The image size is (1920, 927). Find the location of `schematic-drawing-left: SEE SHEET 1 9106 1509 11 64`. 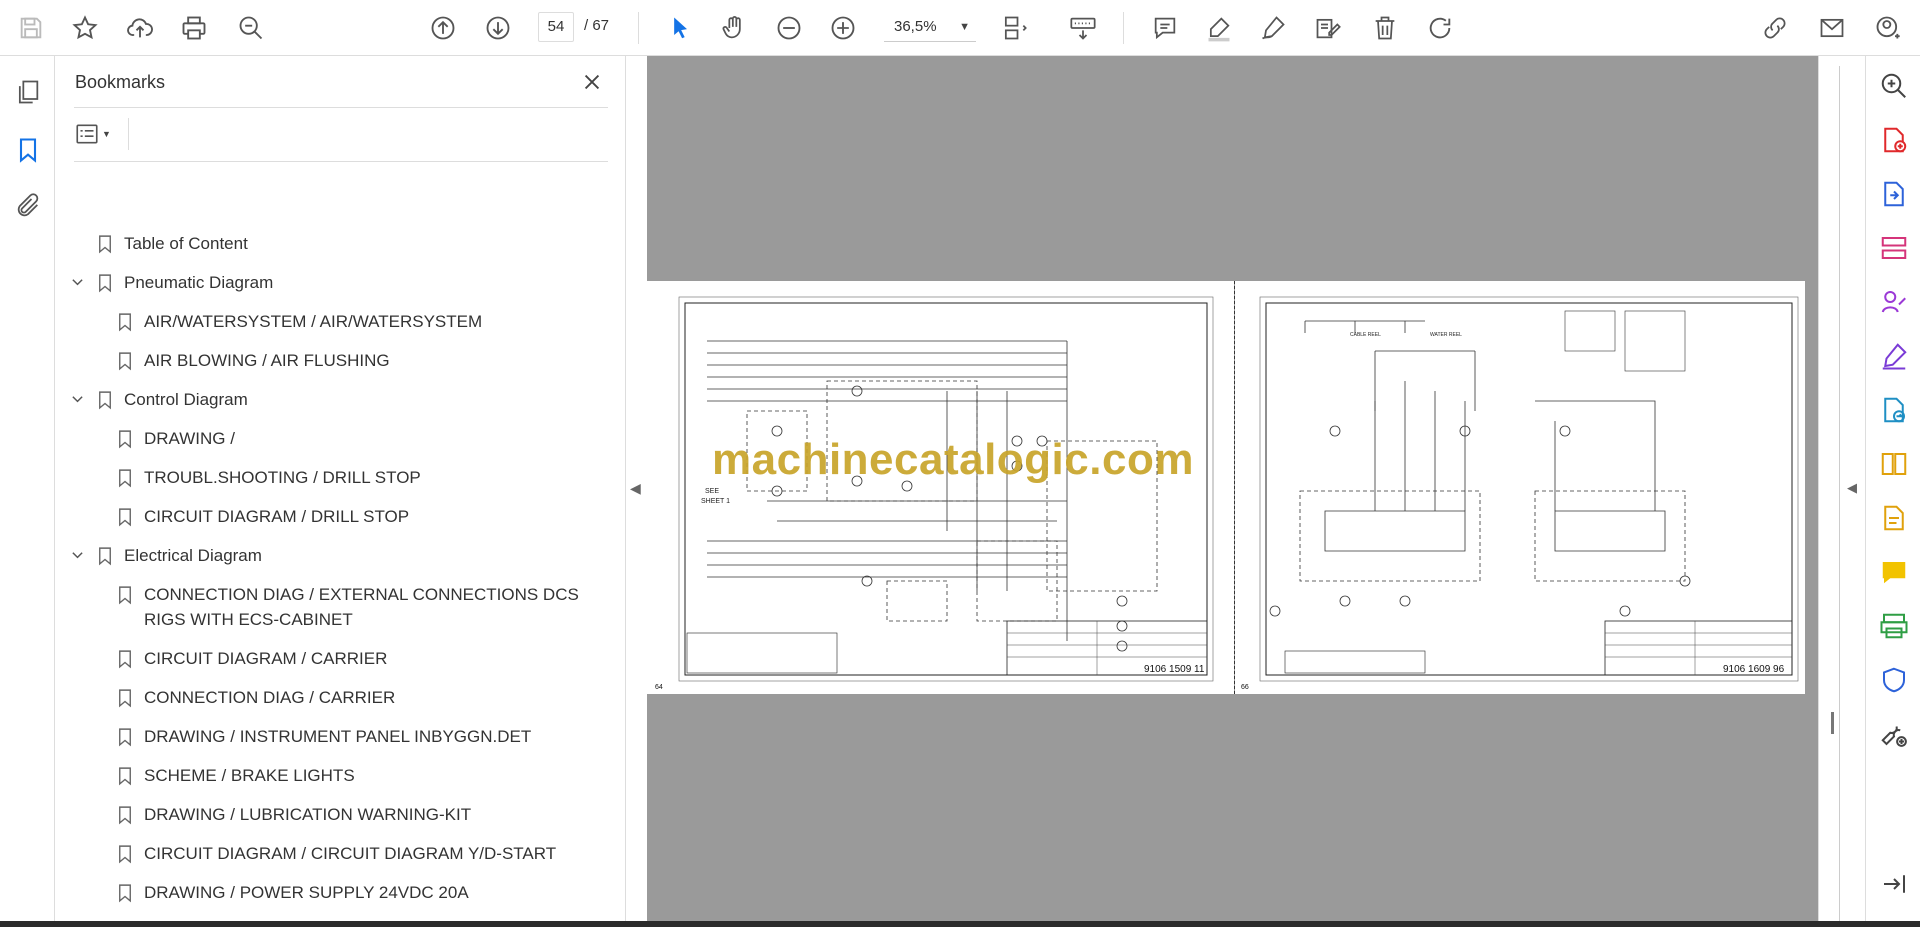

schematic-drawing-left: SEE SHEET 1 9106 1509 11 64 is located at coordinates (934, 493).